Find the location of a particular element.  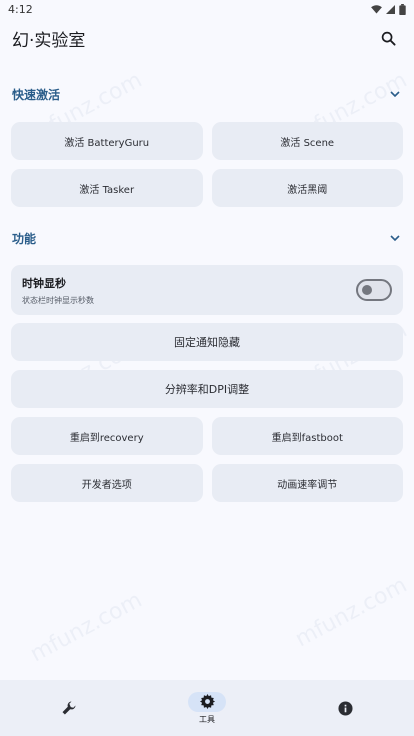

reboot-fastboot-button: 重启到fastboot is located at coordinates (307, 436).